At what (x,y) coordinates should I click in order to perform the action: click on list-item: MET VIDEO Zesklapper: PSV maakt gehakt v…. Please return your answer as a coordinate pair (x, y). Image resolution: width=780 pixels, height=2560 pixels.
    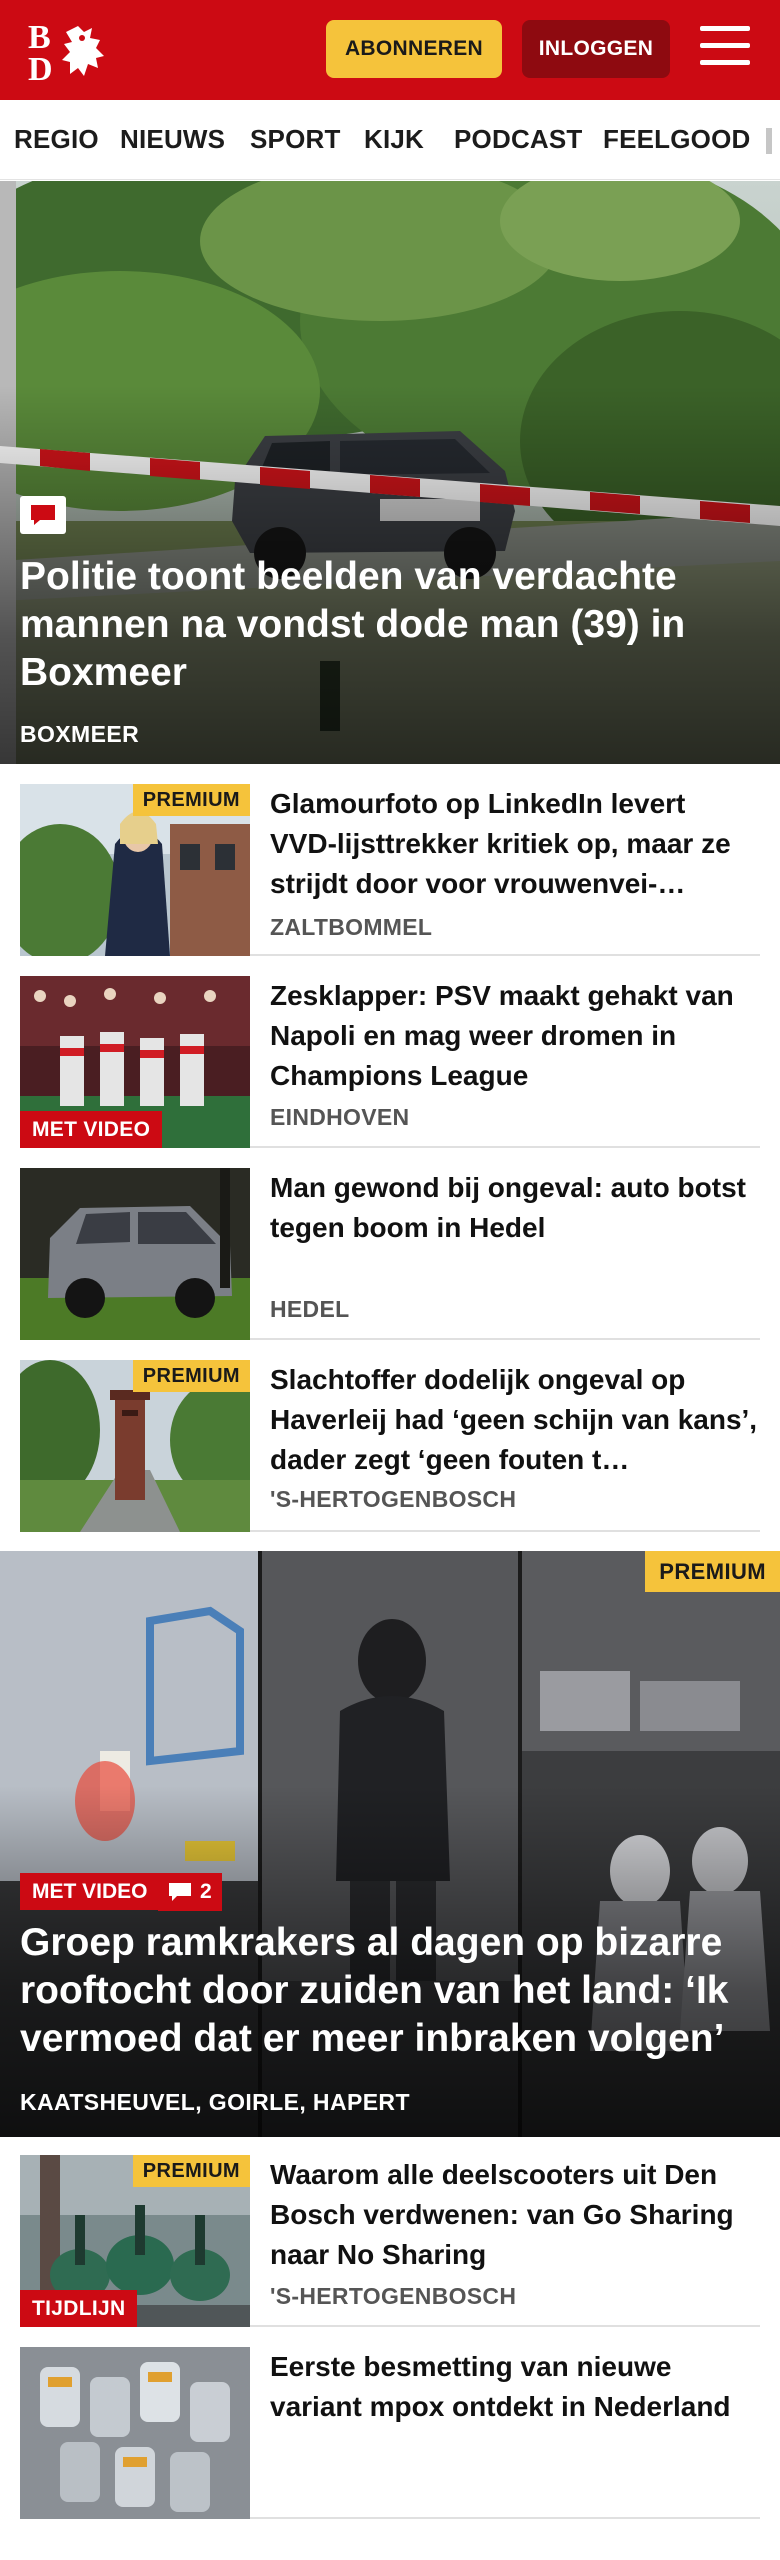
    Looking at the image, I should click on (390, 1062).